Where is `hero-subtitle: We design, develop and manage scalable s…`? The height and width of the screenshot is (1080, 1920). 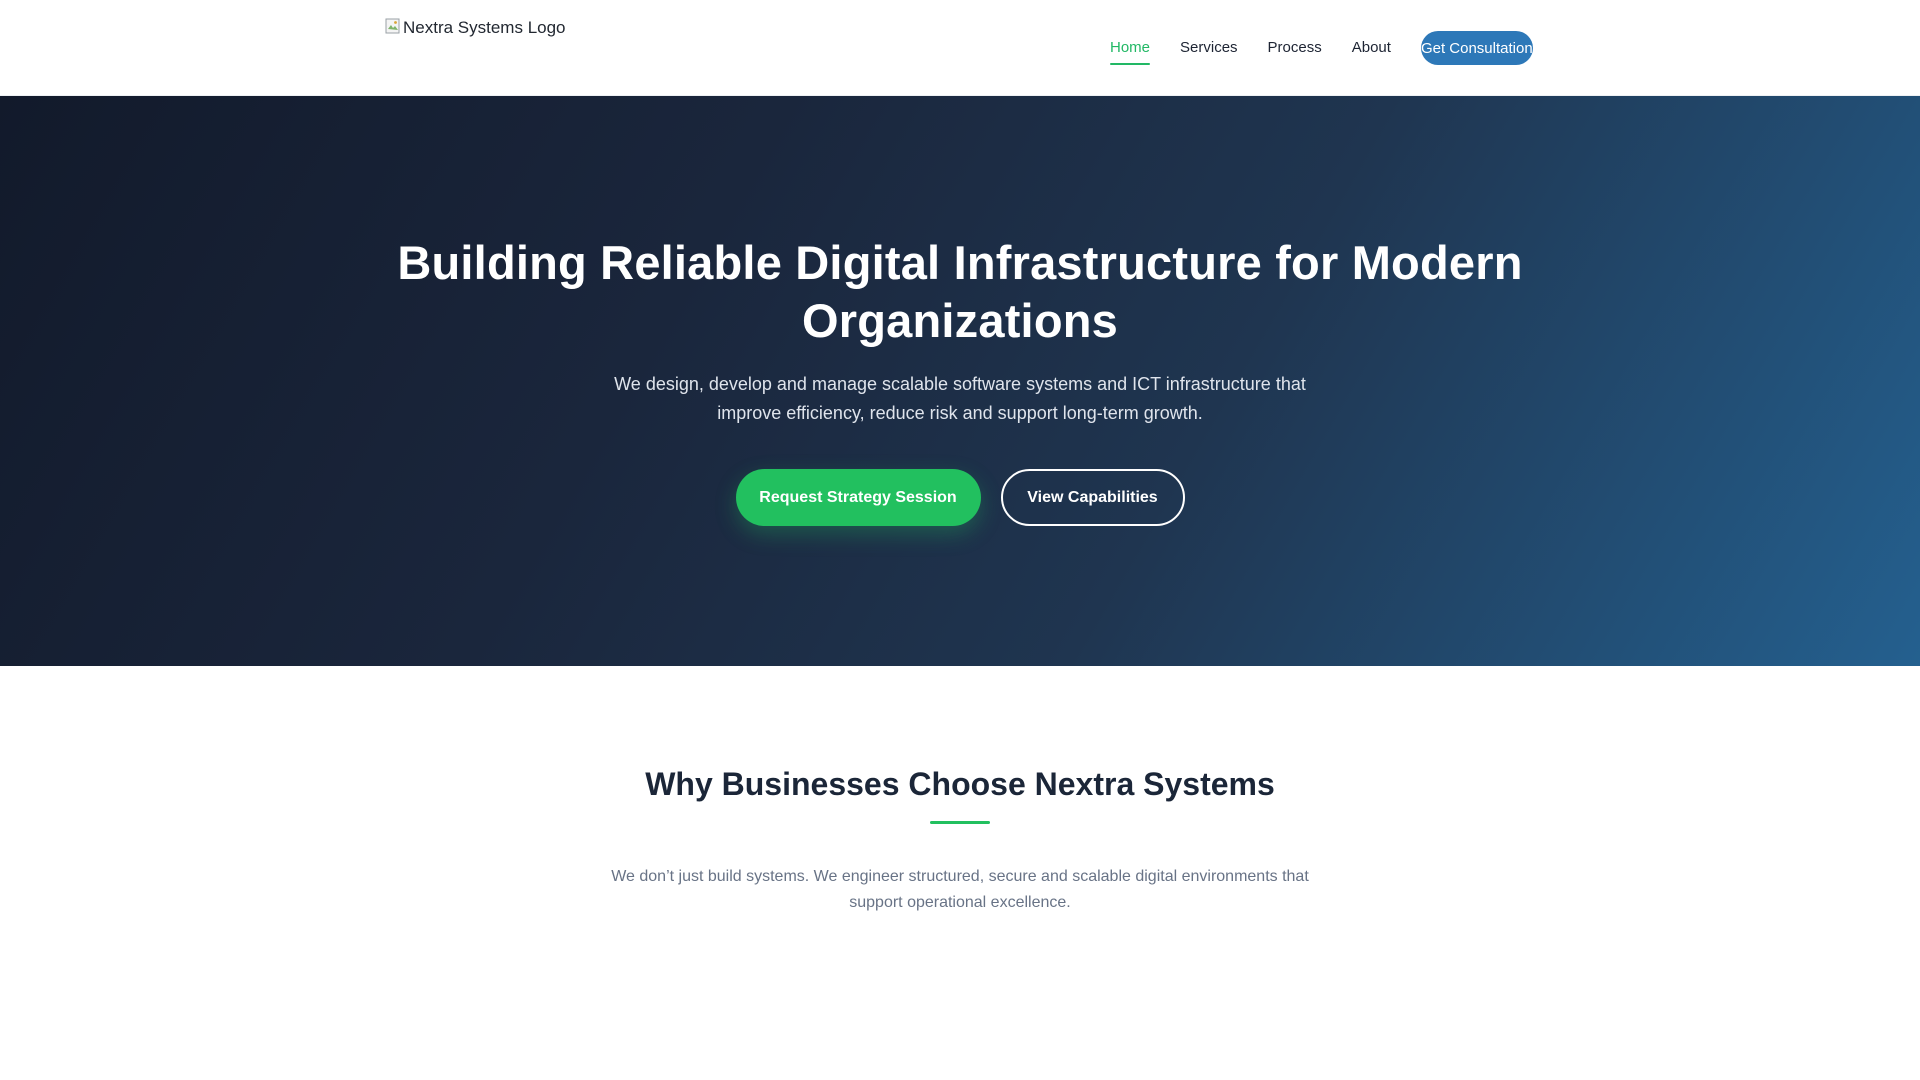
hero-subtitle: We design, develop and manage scalable s… is located at coordinates (960, 398).